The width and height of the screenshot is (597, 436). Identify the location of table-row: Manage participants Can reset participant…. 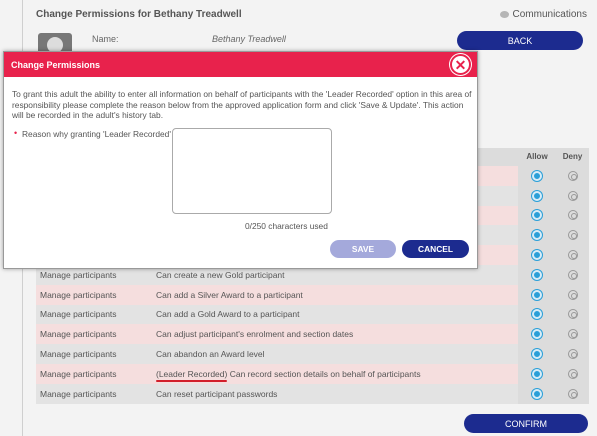
(312, 393).